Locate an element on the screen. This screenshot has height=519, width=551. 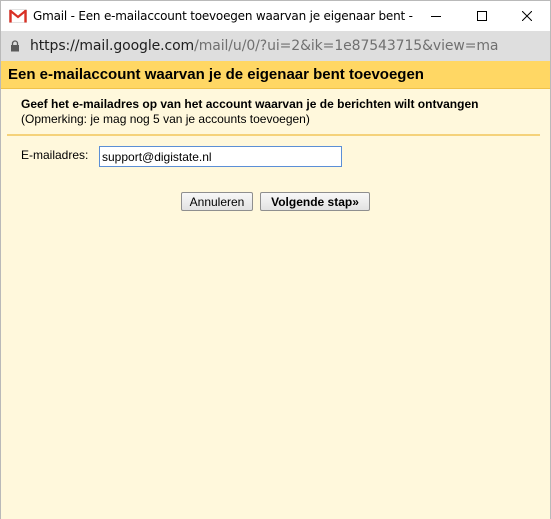
next-step-button: Volgende stap» is located at coordinates (315, 201).